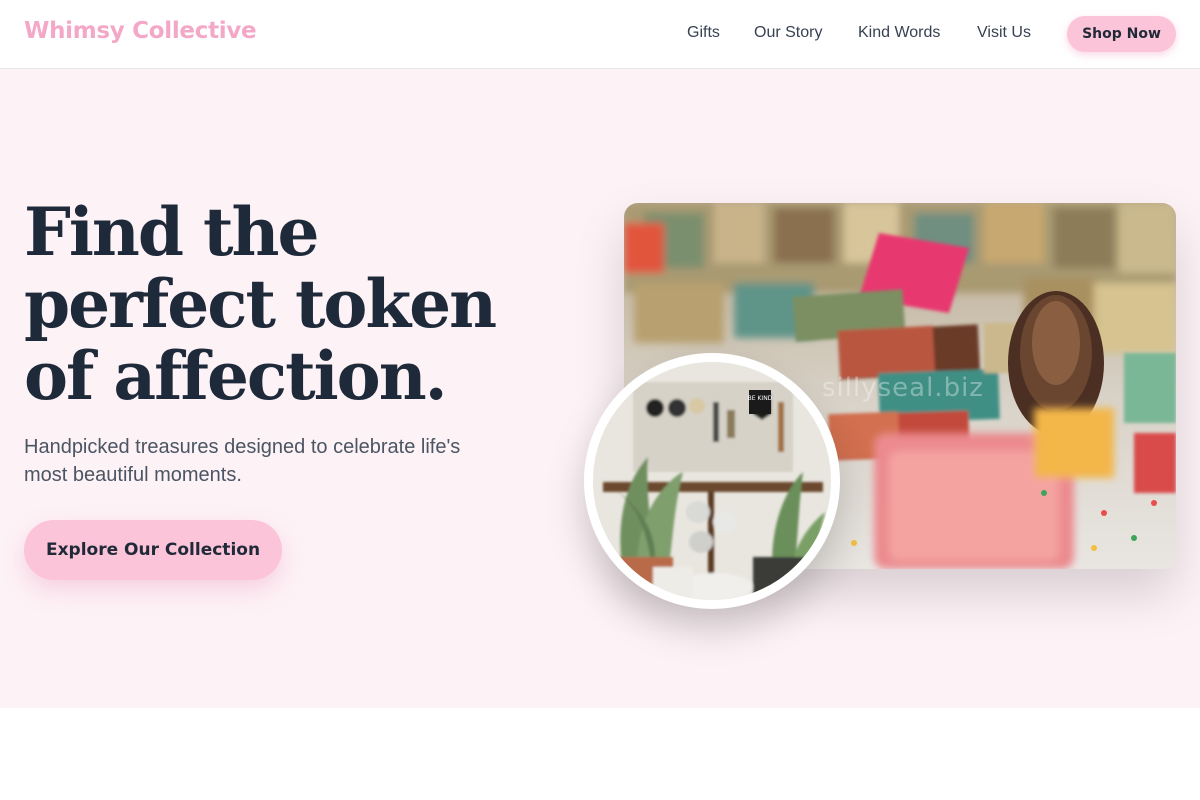  What do you see at coordinates (140, 31) in the screenshot?
I see `brand-logo: Whimsy Collective` at bounding box center [140, 31].